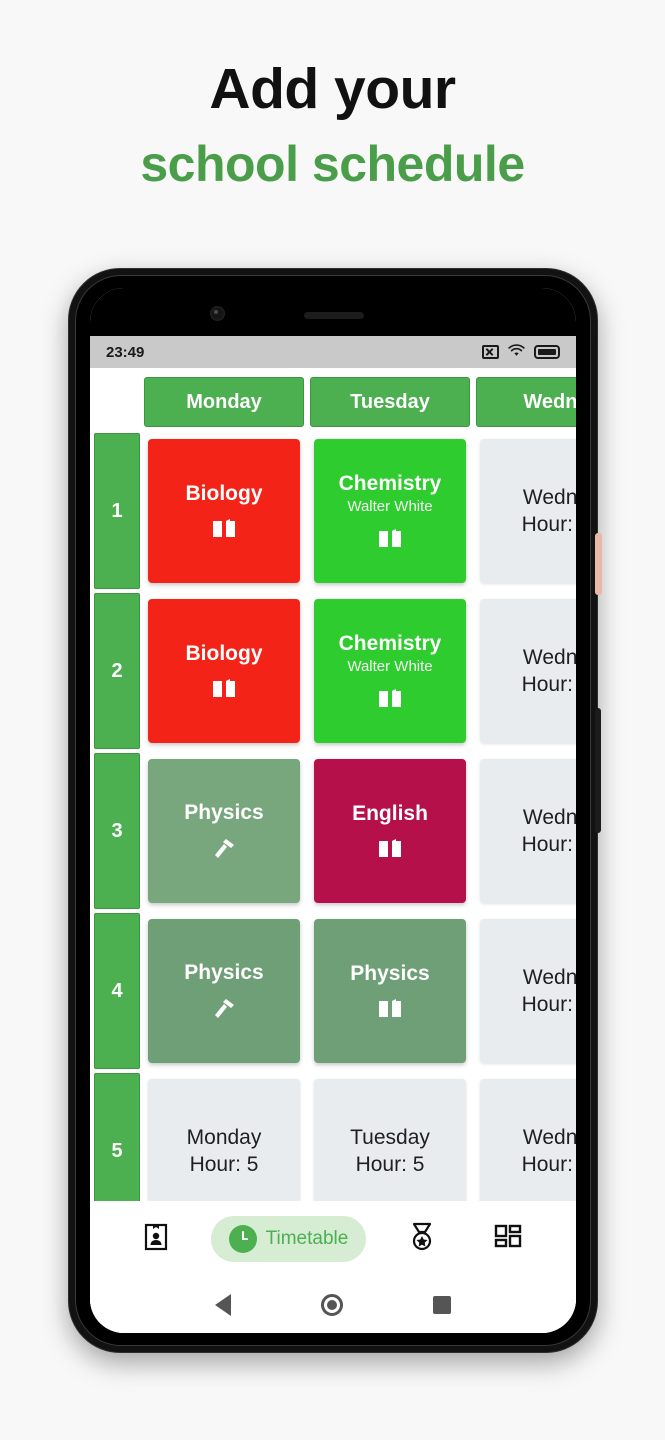 The width and height of the screenshot is (665, 1440). Describe the element at coordinates (528, 991) in the screenshot. I see `empty-slot-card: Wedne Hour: 4` at that location.